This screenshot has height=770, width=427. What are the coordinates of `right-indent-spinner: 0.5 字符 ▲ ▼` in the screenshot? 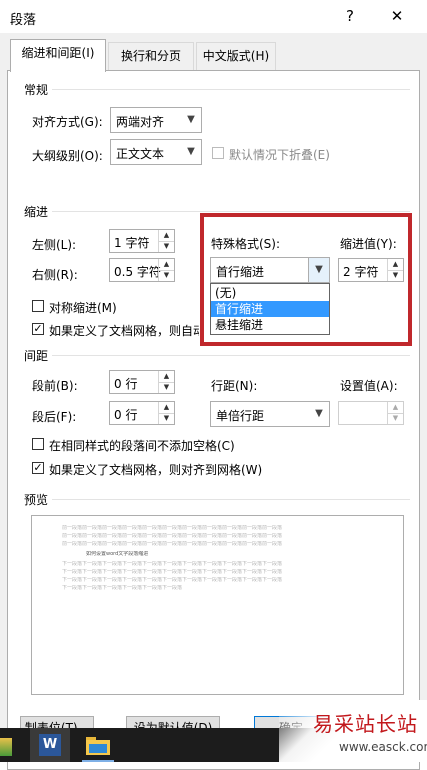 It's located at (142, 270).